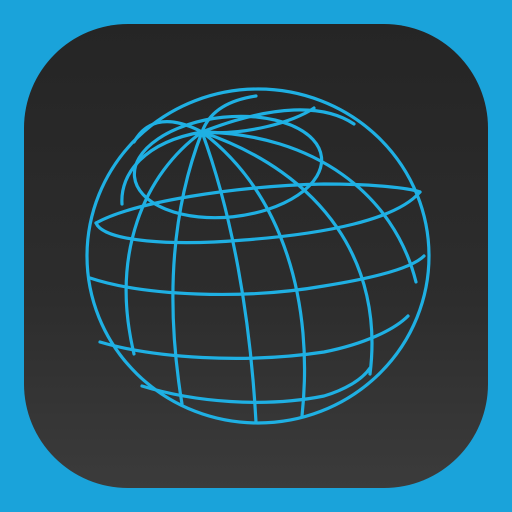 The height and width of the screenshot is (512, 512). I want to click on latitude-ring-equator, so click(257, 275).